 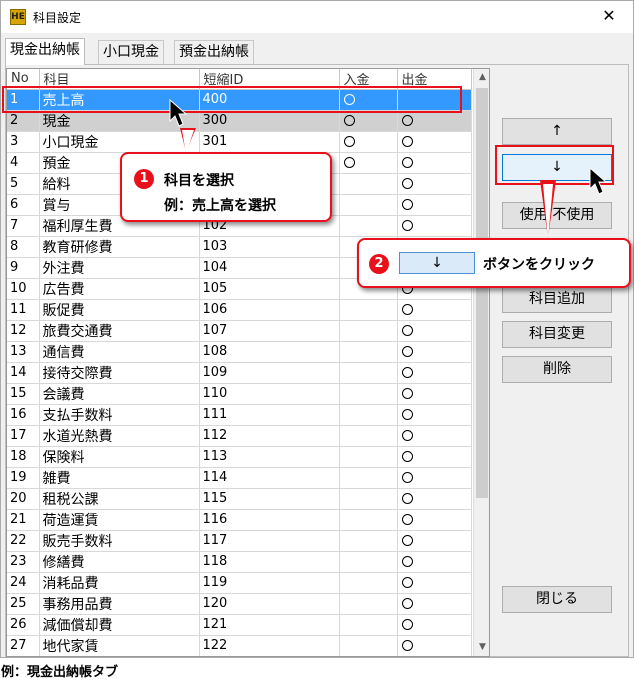 I want to click on callout-select-subject: 1 科目を選択 例：売上高を選択, so click(x=226, y=187).